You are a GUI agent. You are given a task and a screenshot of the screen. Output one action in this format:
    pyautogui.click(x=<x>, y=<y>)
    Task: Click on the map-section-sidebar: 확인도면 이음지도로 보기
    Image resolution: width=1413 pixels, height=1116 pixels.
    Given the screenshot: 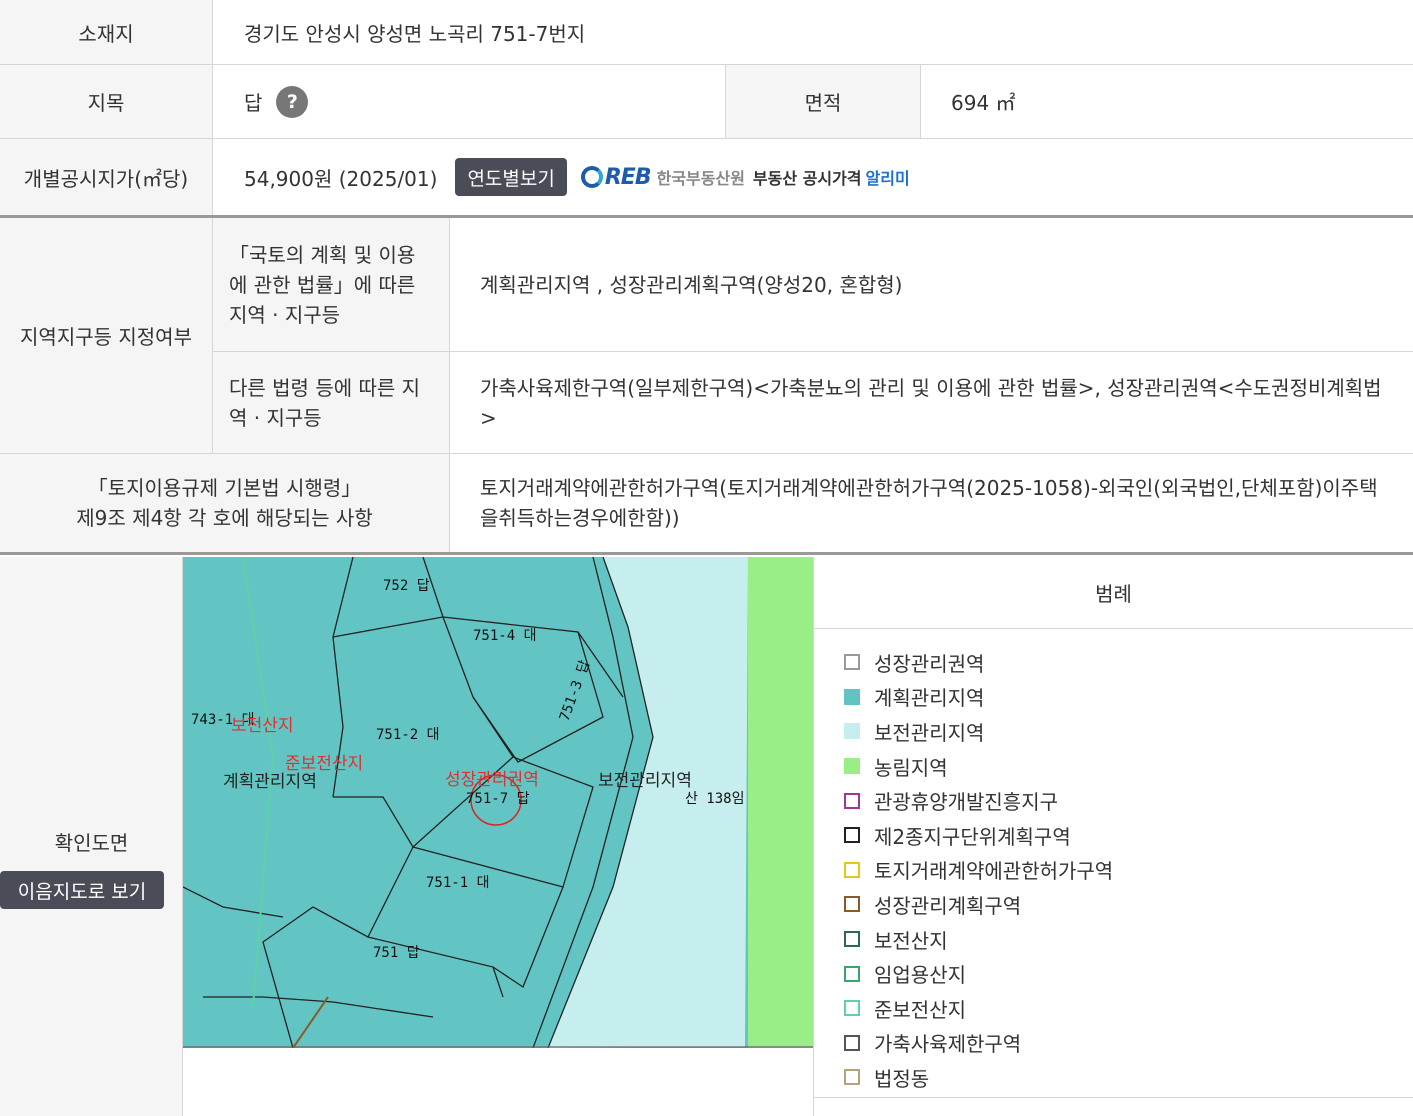 What is the action you would take?
    pyautogui.click(x=91, y=836)
    